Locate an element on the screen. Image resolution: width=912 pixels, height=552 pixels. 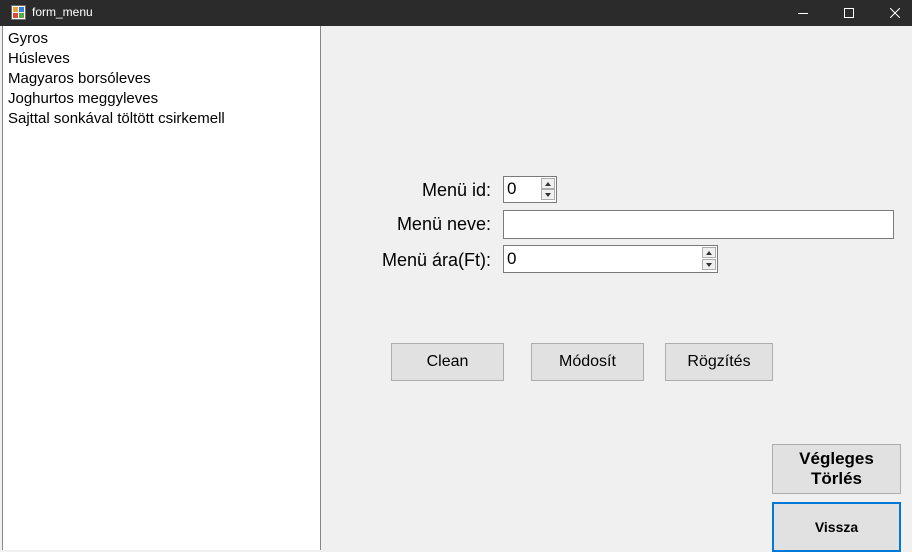
clean-button-label: Clean is located at coordinates (447, 361).